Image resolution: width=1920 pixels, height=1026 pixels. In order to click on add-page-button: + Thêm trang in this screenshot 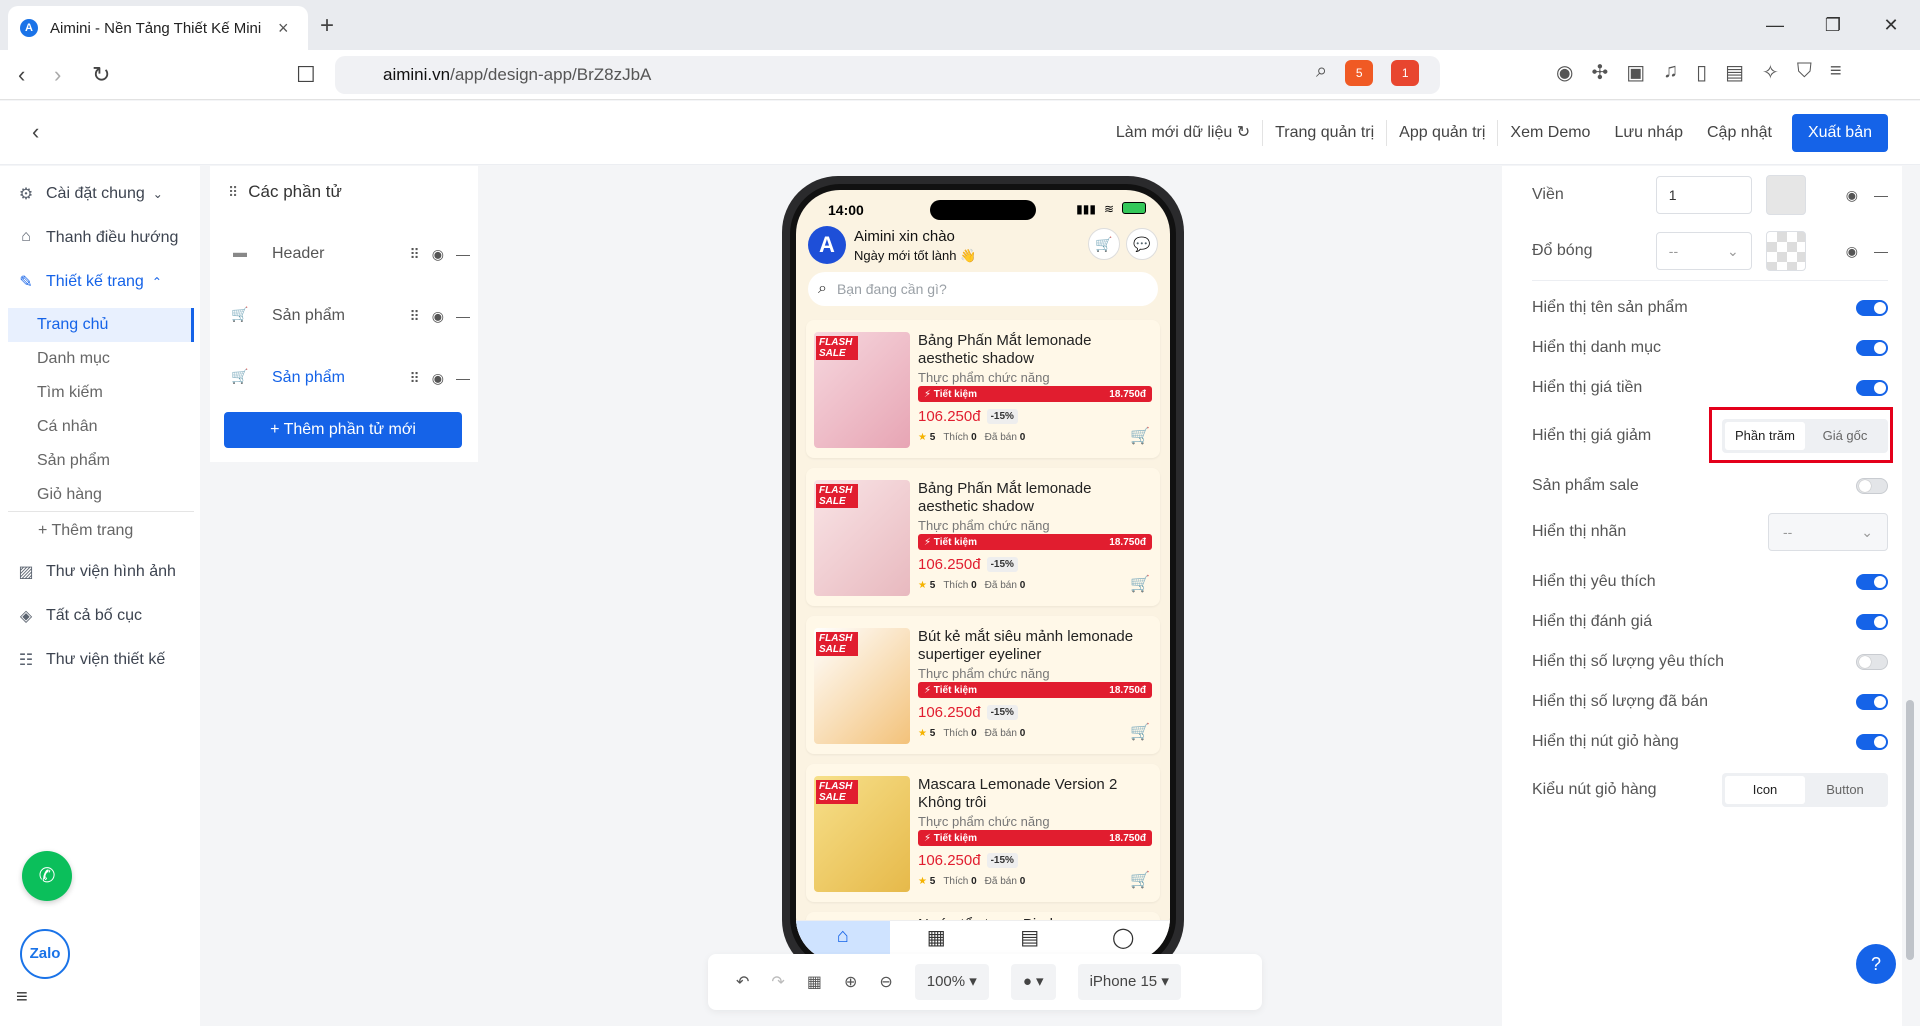, I will do `click(101, 531)`.